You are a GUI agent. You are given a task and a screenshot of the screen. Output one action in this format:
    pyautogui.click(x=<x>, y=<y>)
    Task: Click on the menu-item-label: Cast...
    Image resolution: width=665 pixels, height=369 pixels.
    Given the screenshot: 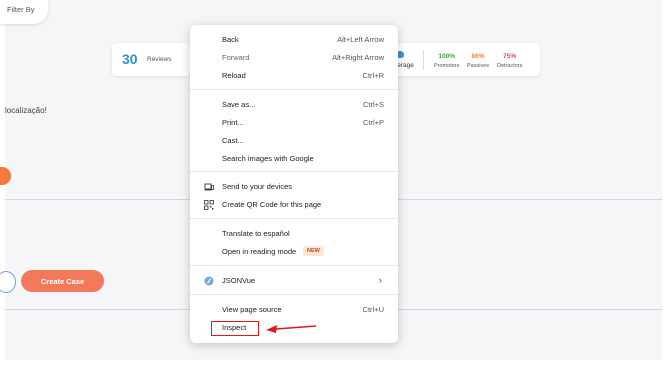 What is the action you would take?
    pyautogui.click(x=233, y=140)
    